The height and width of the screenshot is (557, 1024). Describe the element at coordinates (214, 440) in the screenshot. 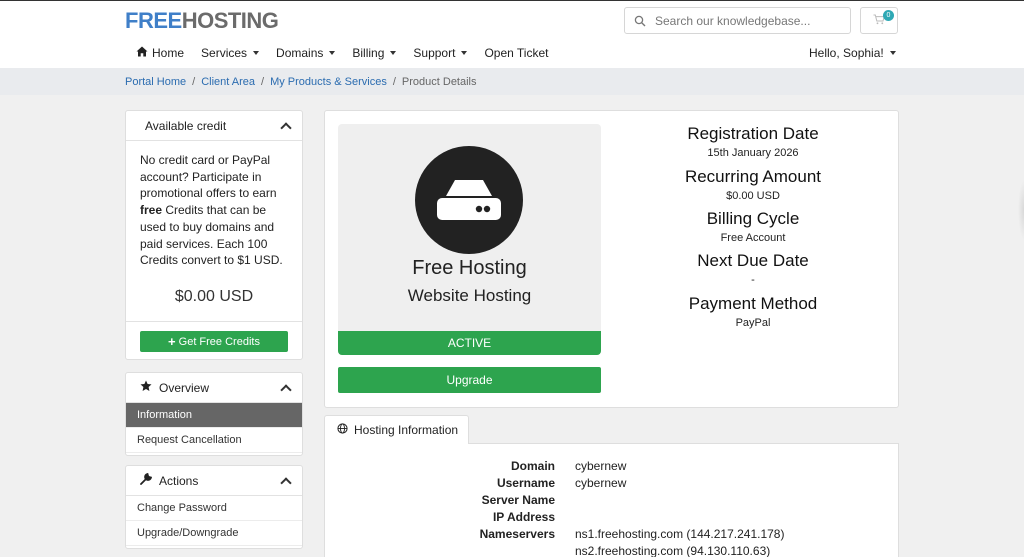

I see `overview-item-request-cancellation: Request Cancellation` at that location.